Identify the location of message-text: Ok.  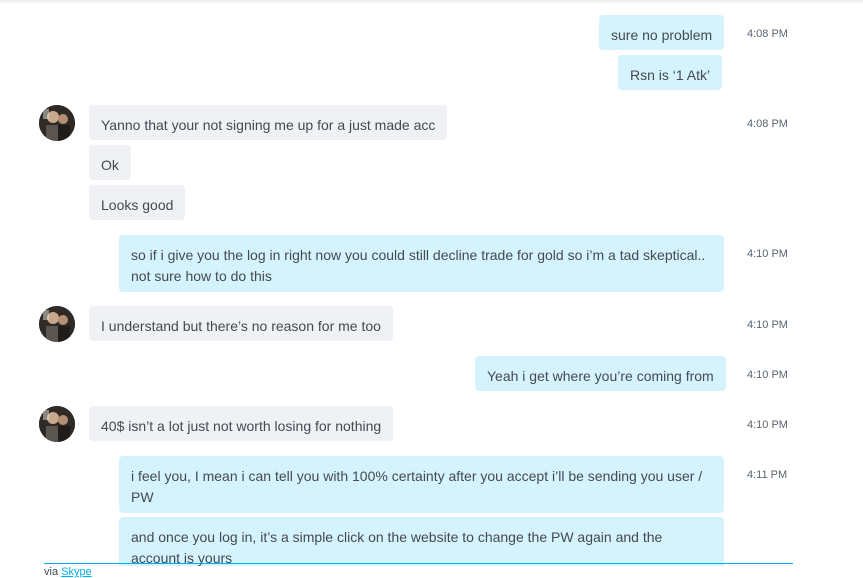
(110, 165).